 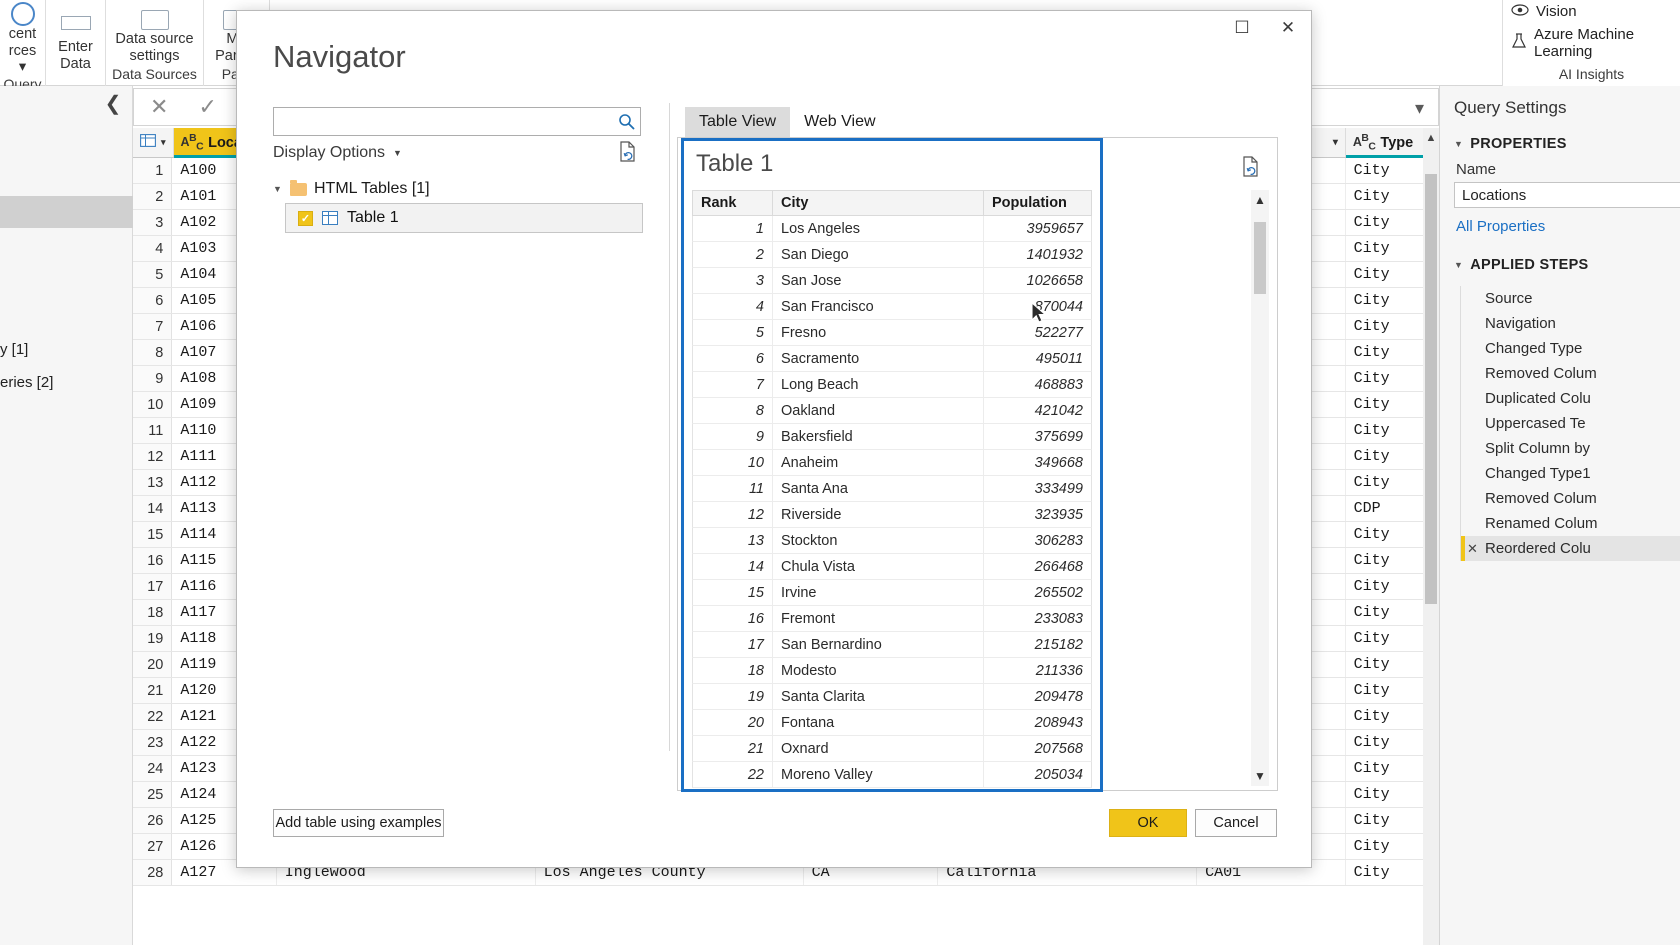 I want to click on applied-step: Renamed Colum, so click(x=1570, y=523).